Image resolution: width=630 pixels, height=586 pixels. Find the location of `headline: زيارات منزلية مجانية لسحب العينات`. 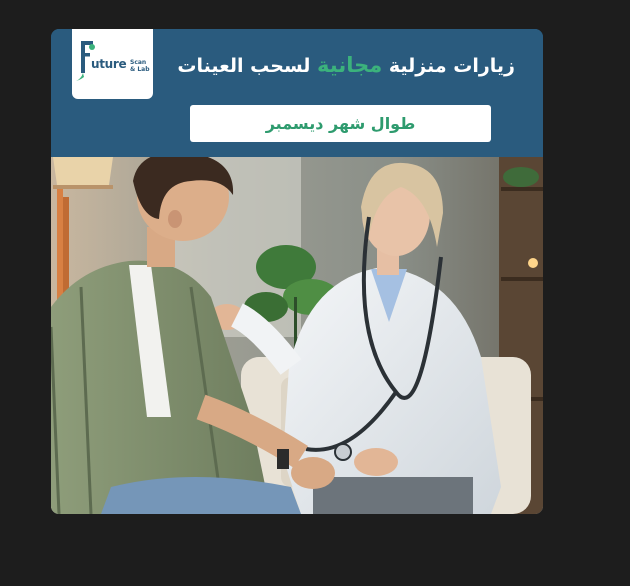

headline: زيارات منزلية مجانية لسحب العينات is located at coordinates (346, 65).